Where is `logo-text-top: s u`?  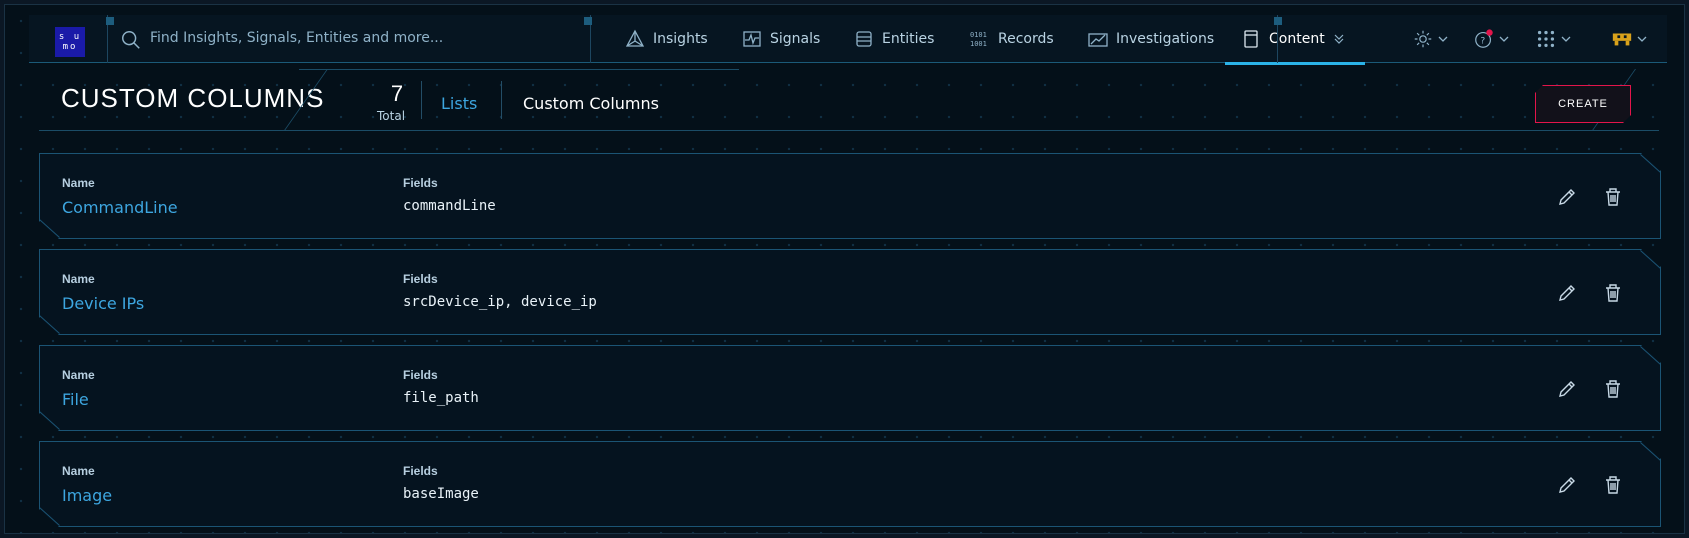
logo-text-top: s u is located at coordinates (70, 37).